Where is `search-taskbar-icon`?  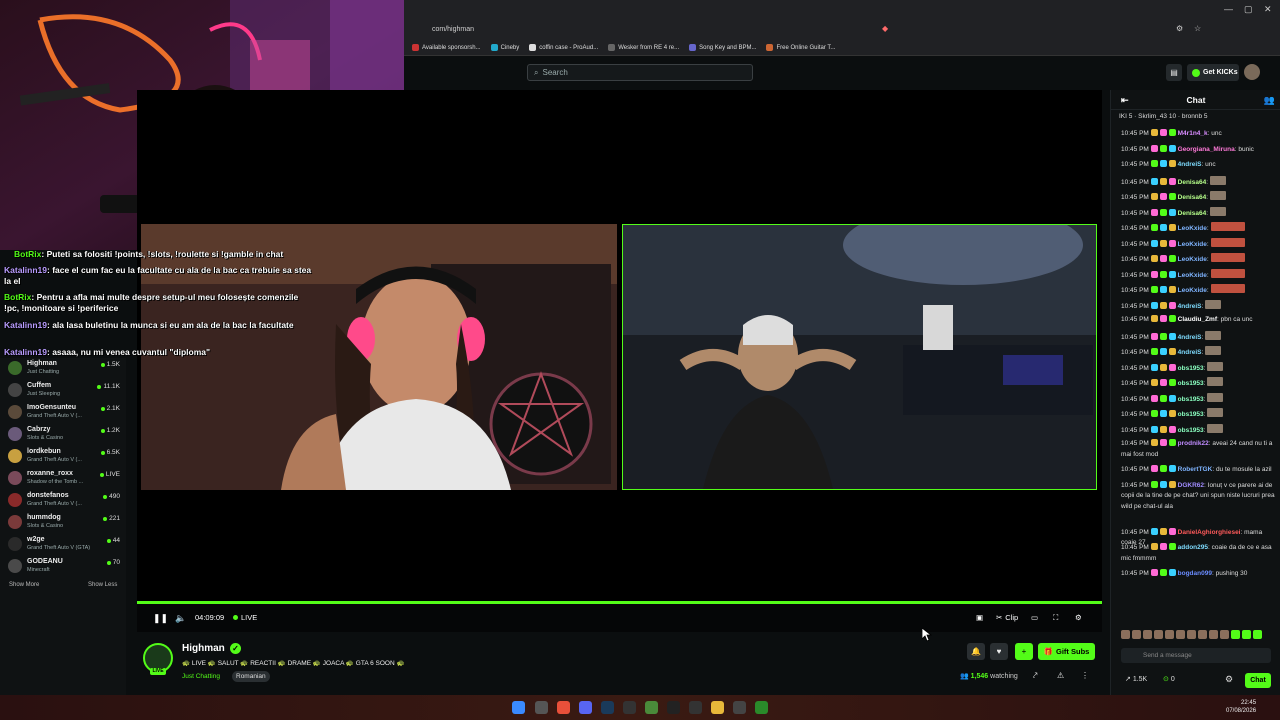
search-taskbar-icon is located at coordinates (541, 707).